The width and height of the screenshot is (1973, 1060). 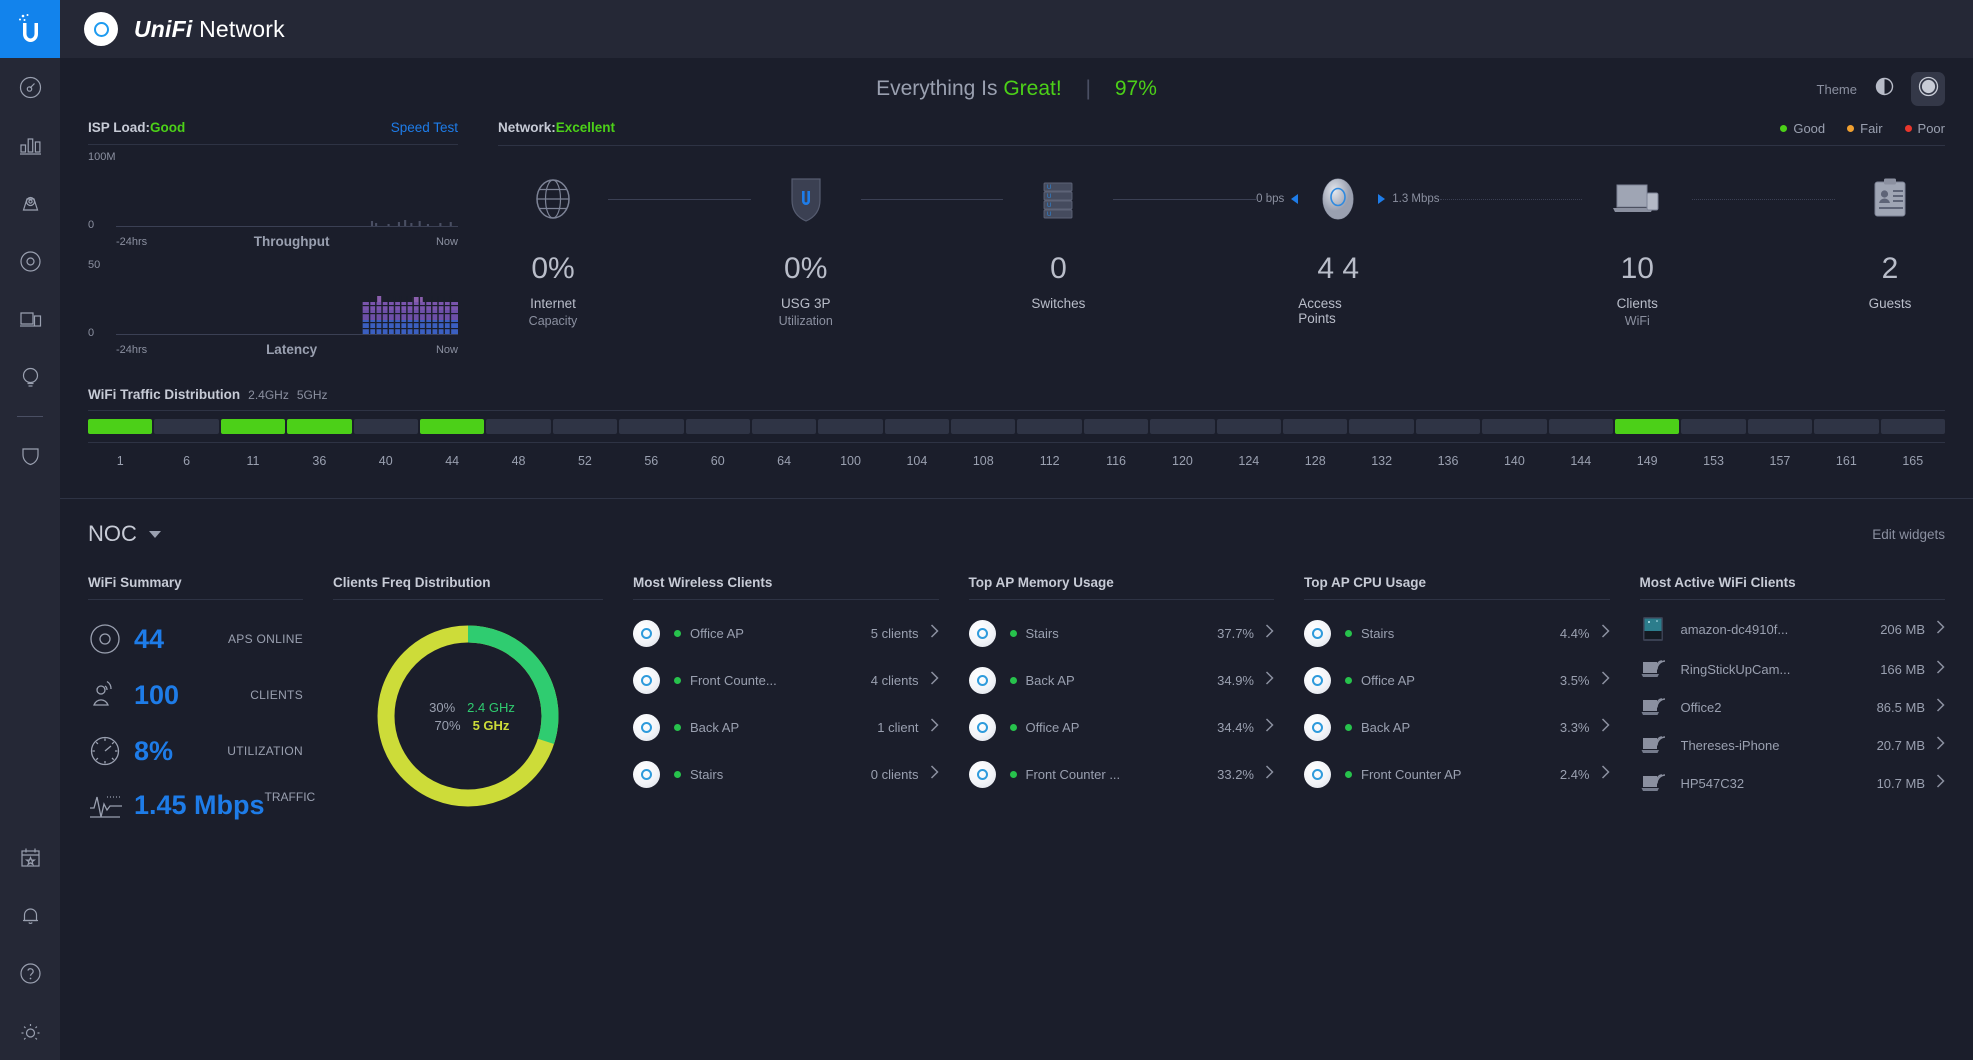 I want to click on status-message: Everything Is Great! | 97%, so click(x=1016, y=89).